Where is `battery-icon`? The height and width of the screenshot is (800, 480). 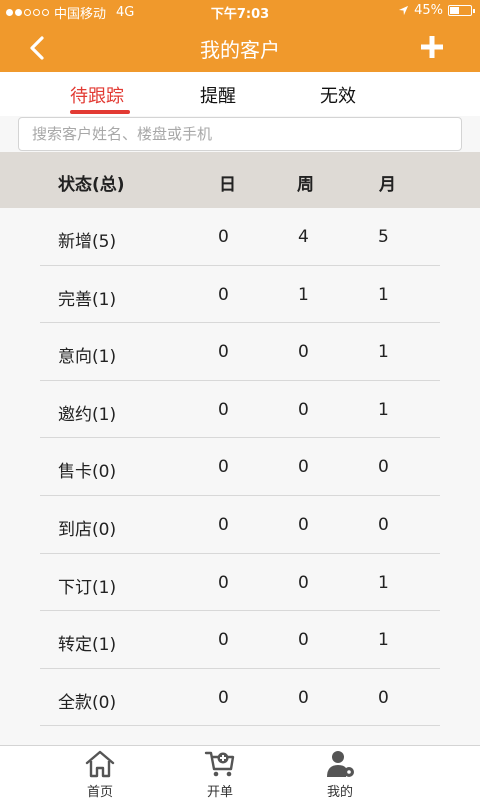 battery-icon is located at coordinates (461, 10).